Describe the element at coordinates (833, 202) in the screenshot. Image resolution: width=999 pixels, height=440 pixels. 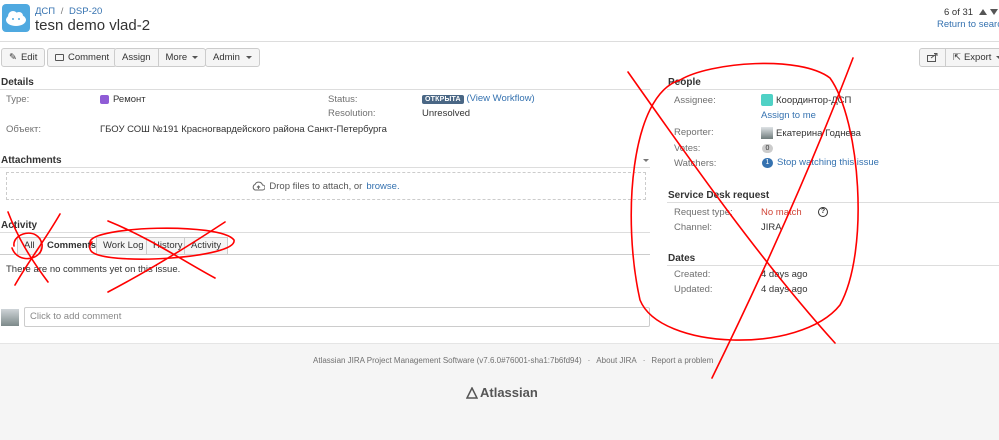
I see `service-desk-divider` at that location.